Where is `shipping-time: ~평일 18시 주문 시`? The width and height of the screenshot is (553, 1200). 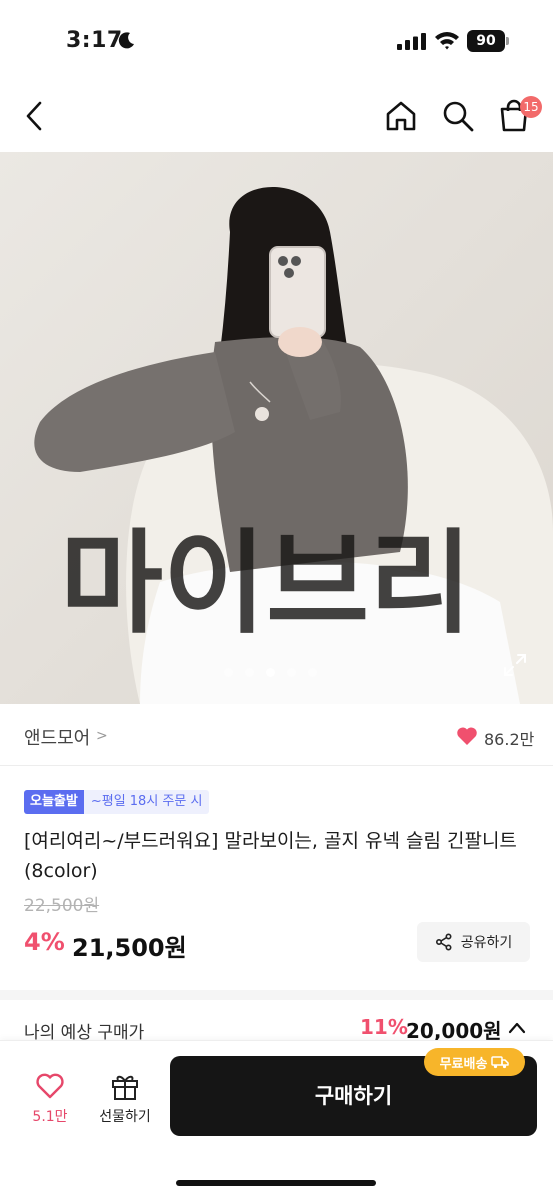
shipping-time: ~평일 18시 주문 시 is located at coordinates (146, 802).